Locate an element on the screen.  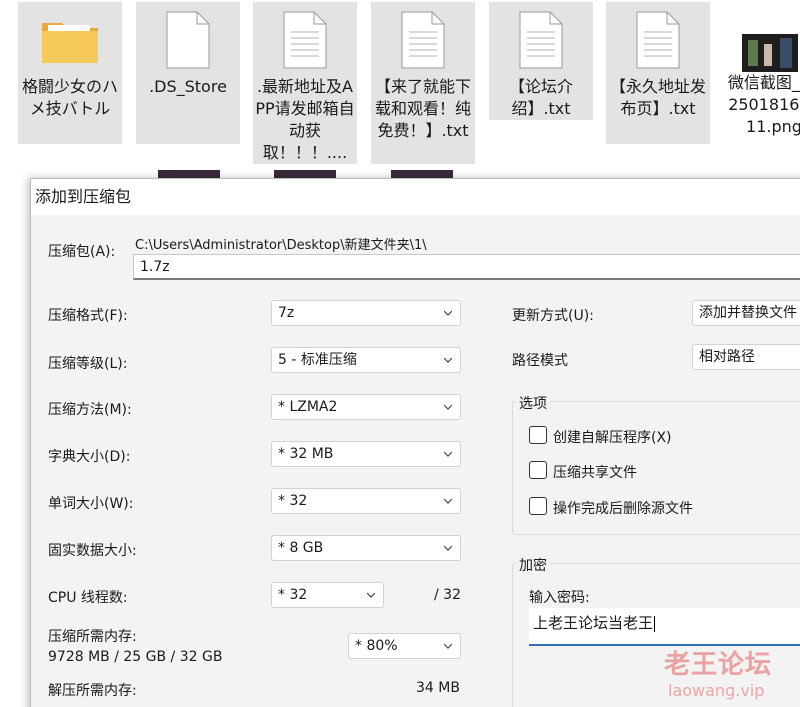
update-mode-label: 更新方式(U): is located at coordinates (553, 316).